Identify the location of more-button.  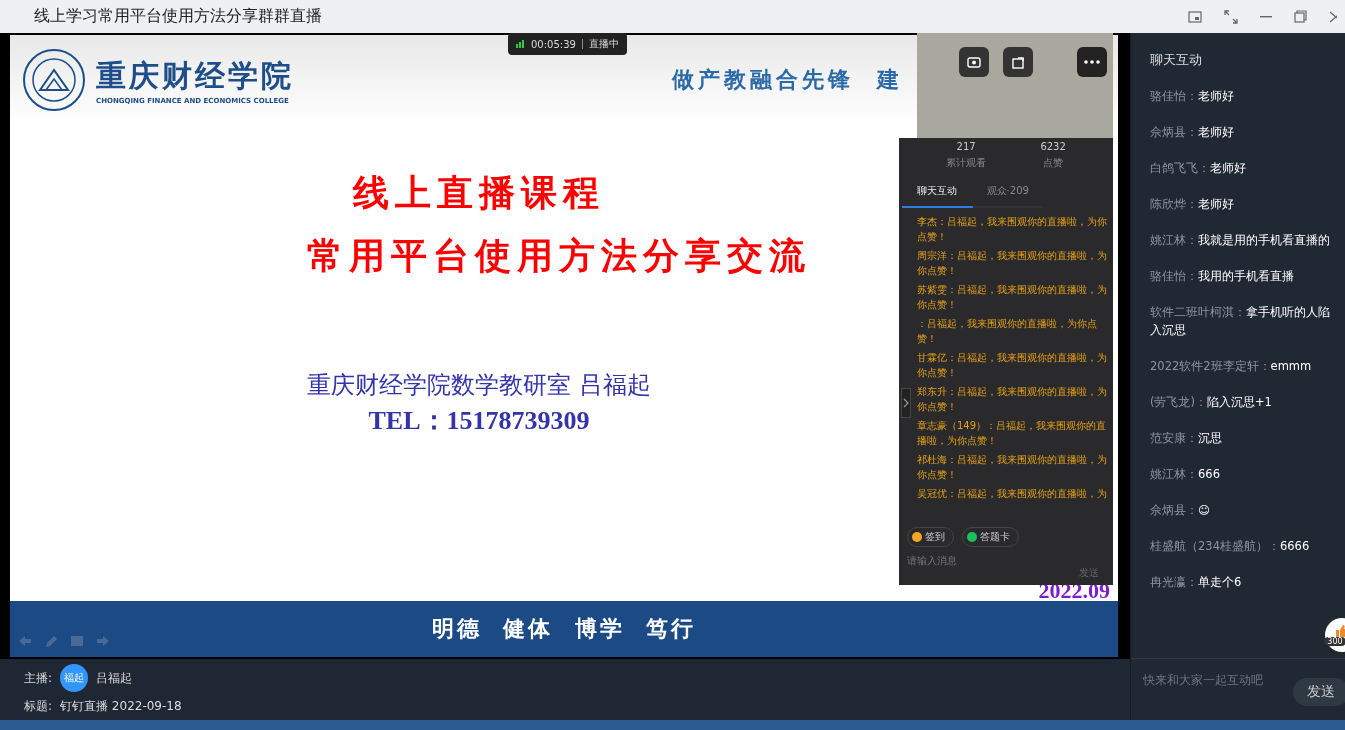
(1092, 62).